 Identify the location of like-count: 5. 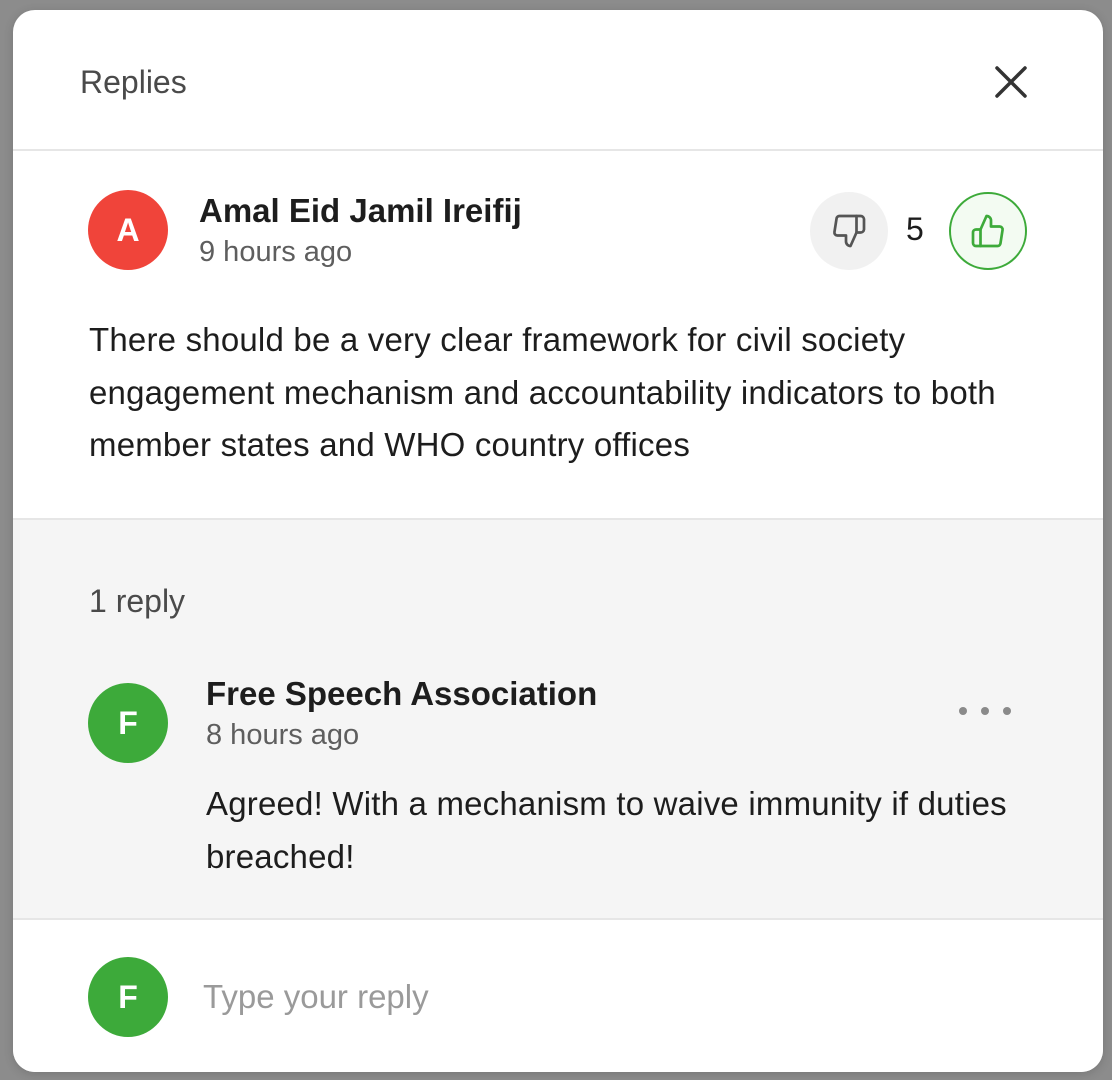
(915, 229).